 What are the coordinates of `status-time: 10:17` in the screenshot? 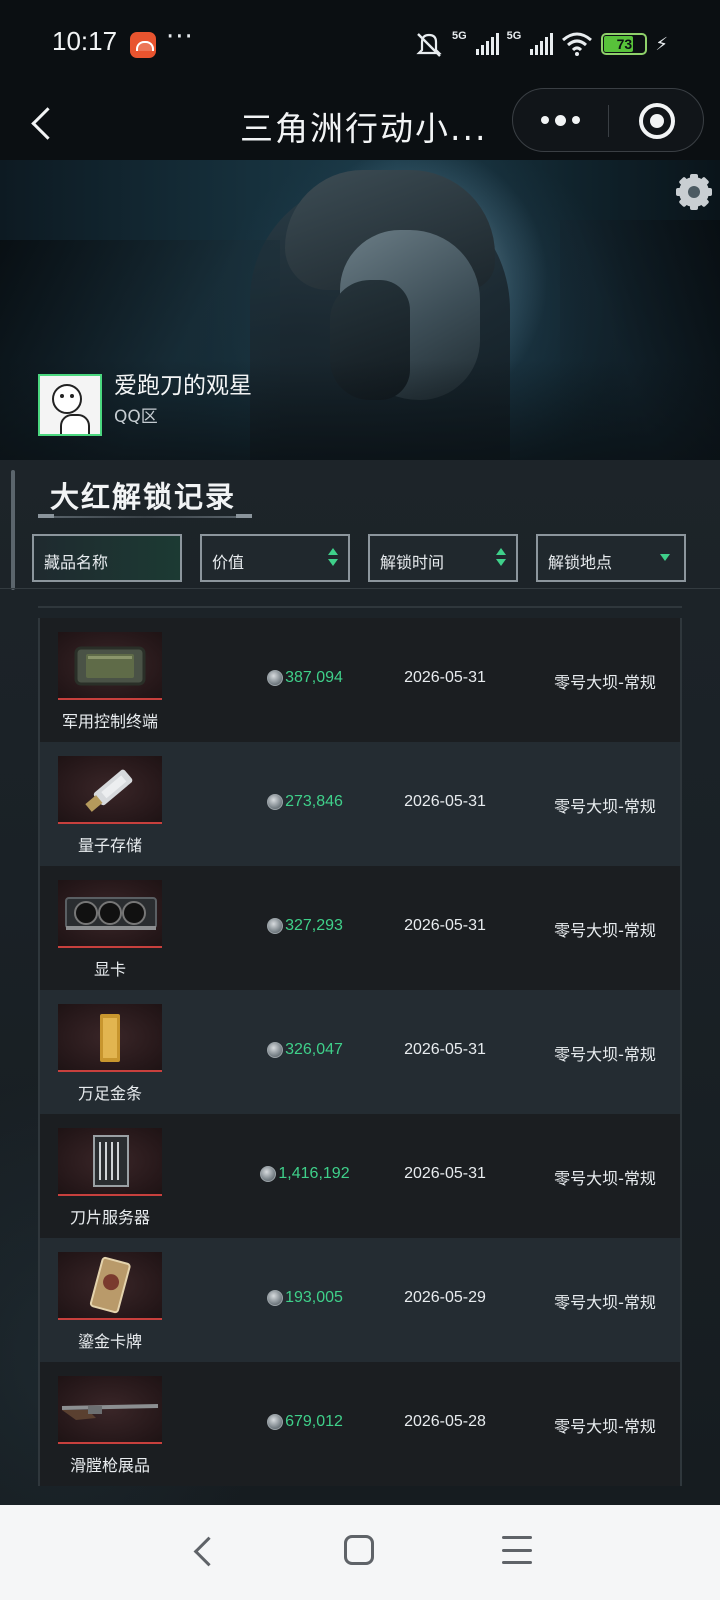 It's located at (85, 41).